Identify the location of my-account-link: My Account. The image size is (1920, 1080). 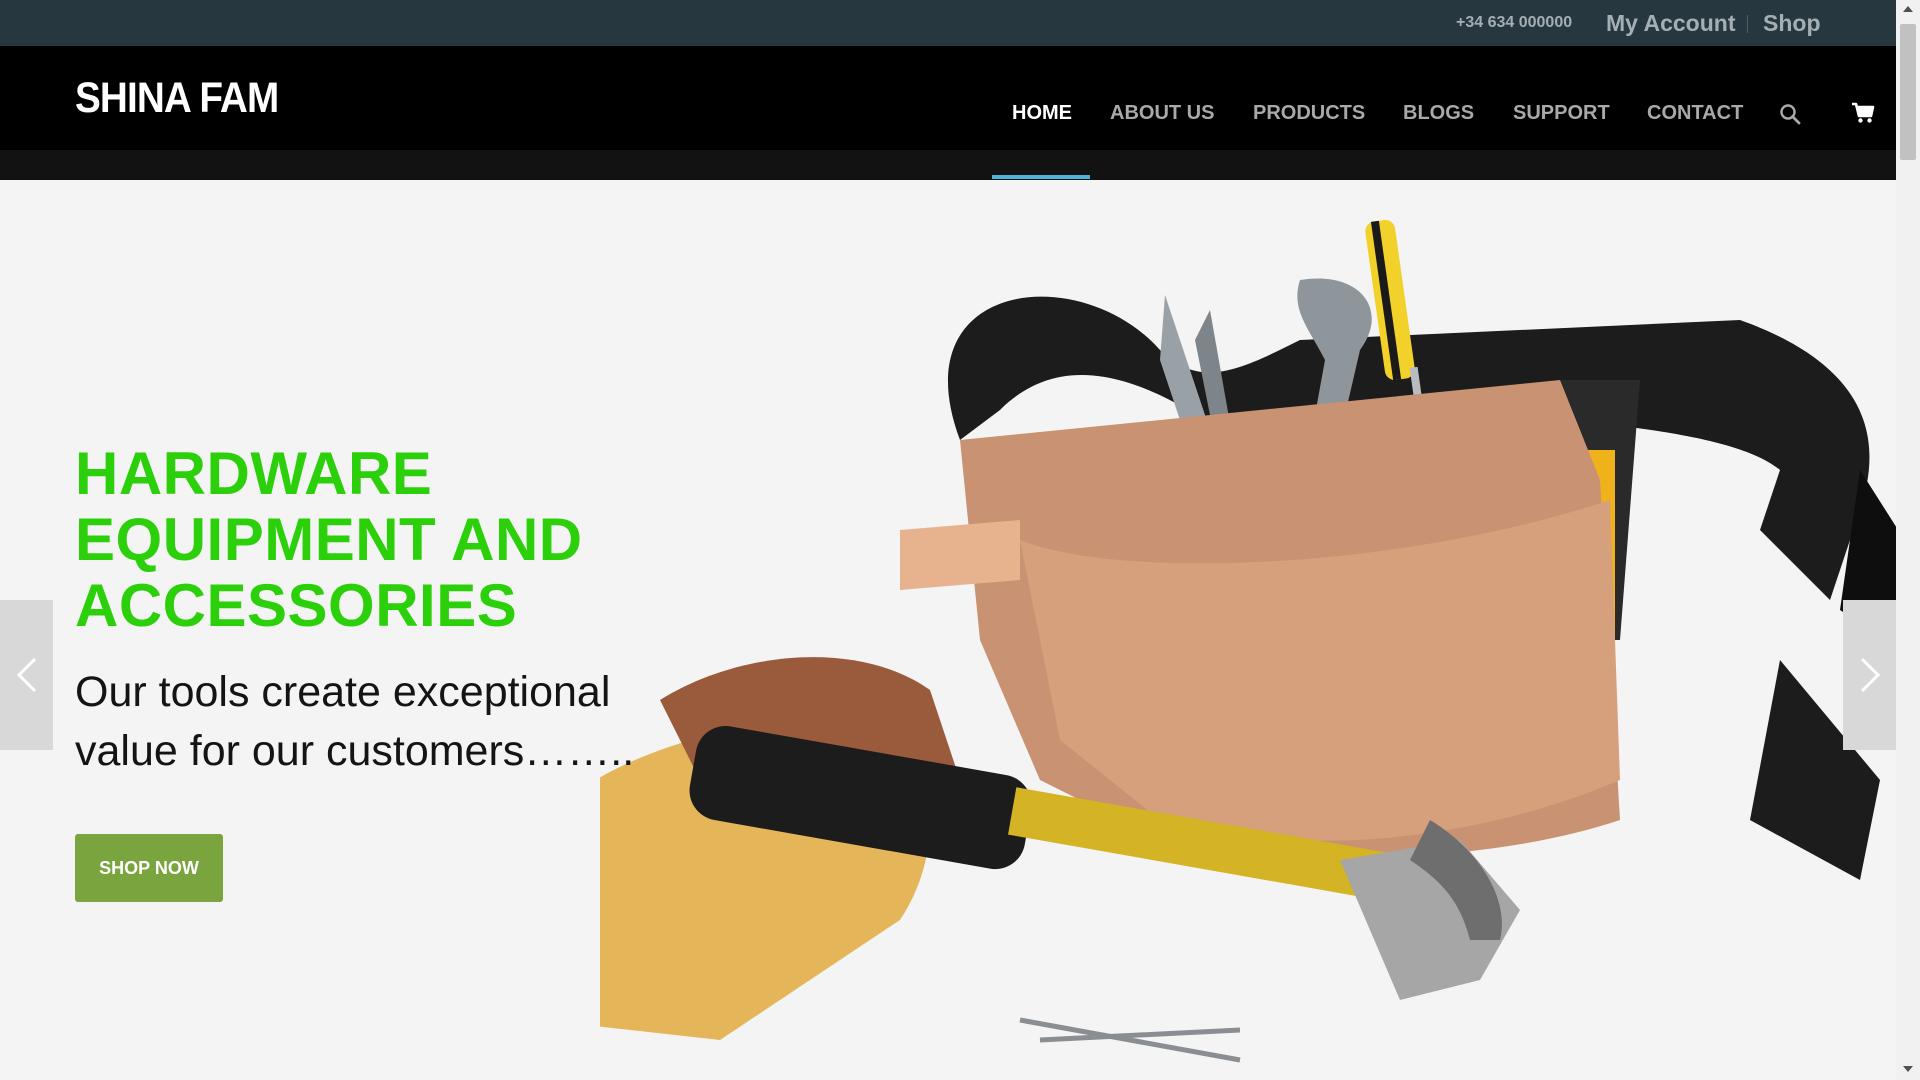
(1671, 23).